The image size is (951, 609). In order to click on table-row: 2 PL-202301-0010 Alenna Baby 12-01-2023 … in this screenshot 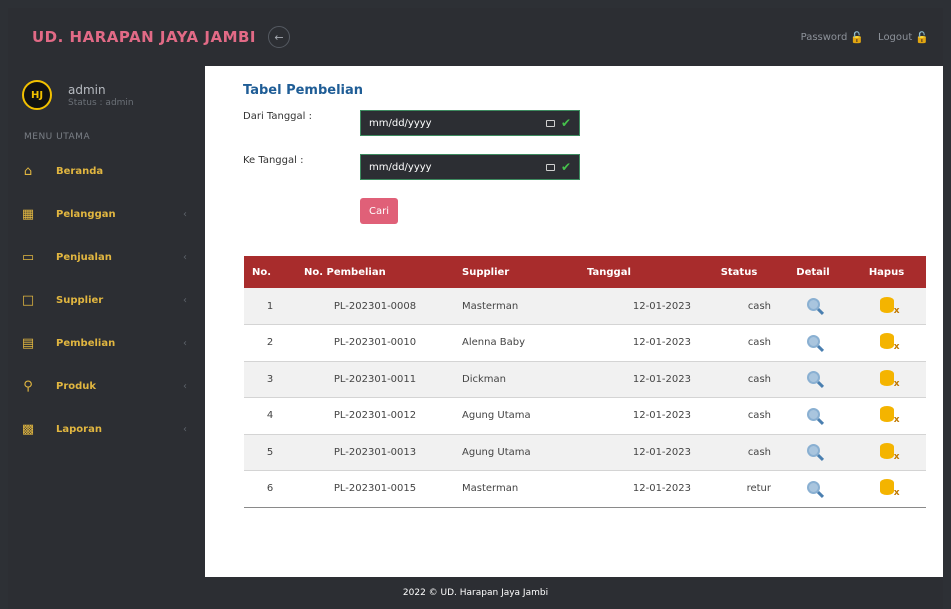, I will do `click(585, 343)`.